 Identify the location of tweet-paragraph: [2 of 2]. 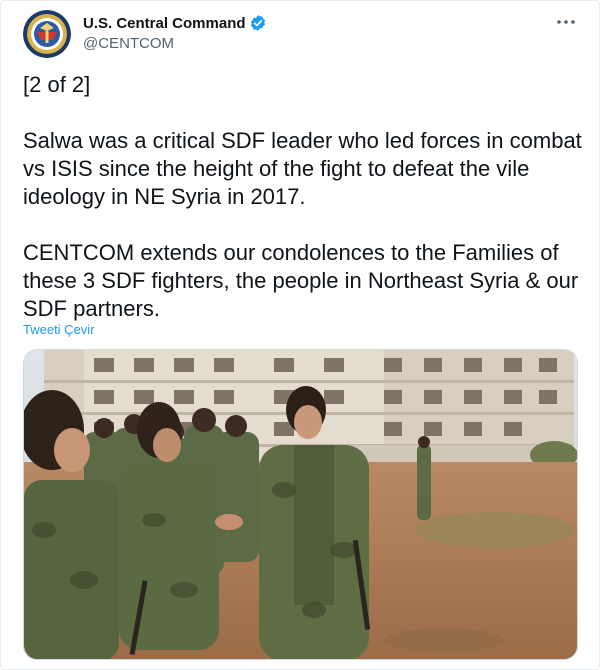
(57, 84).